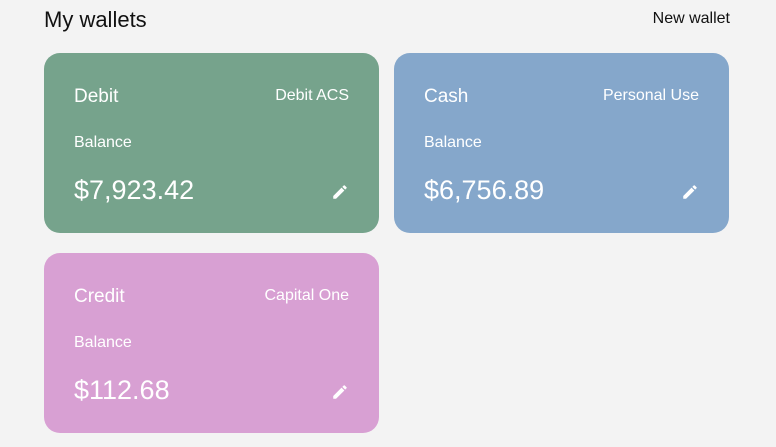  Describe the element at coordinates (650, 95) in the screenshot. I see `wallet-institution: Personal Use` at that location.